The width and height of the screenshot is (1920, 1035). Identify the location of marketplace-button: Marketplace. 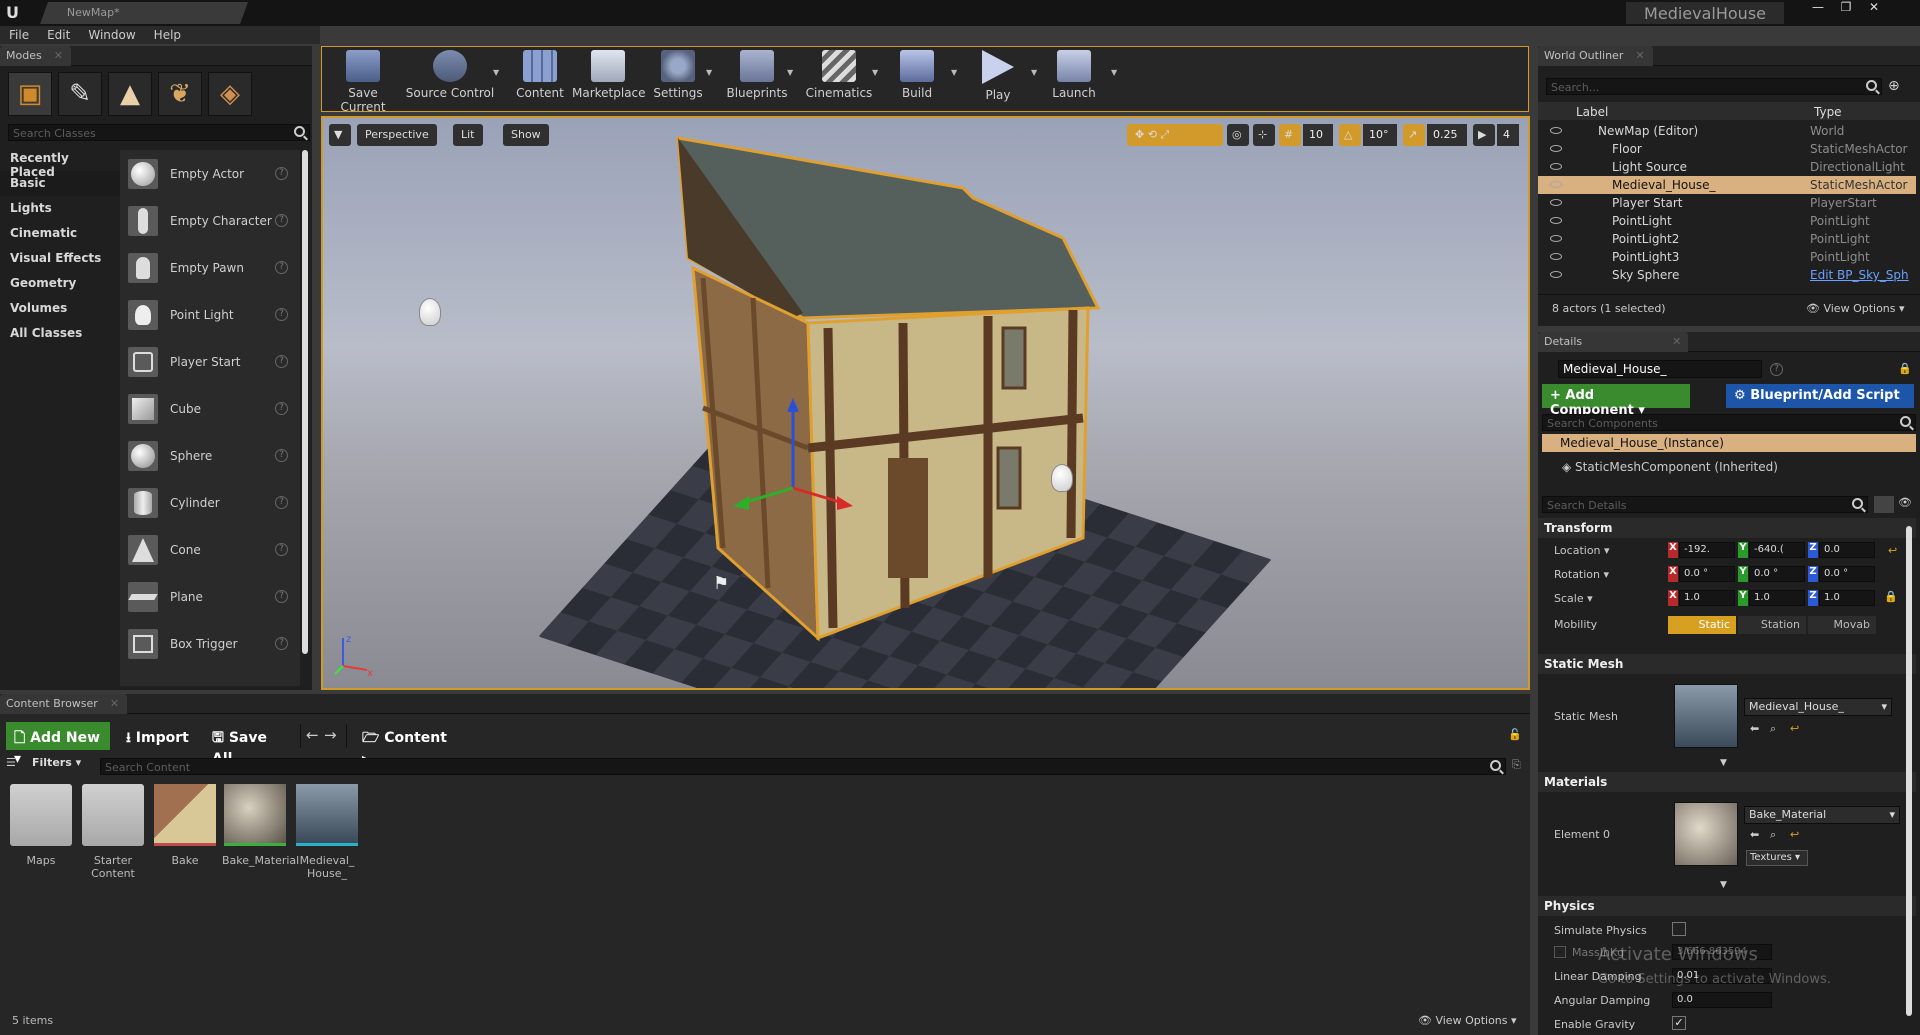
(609, 75).